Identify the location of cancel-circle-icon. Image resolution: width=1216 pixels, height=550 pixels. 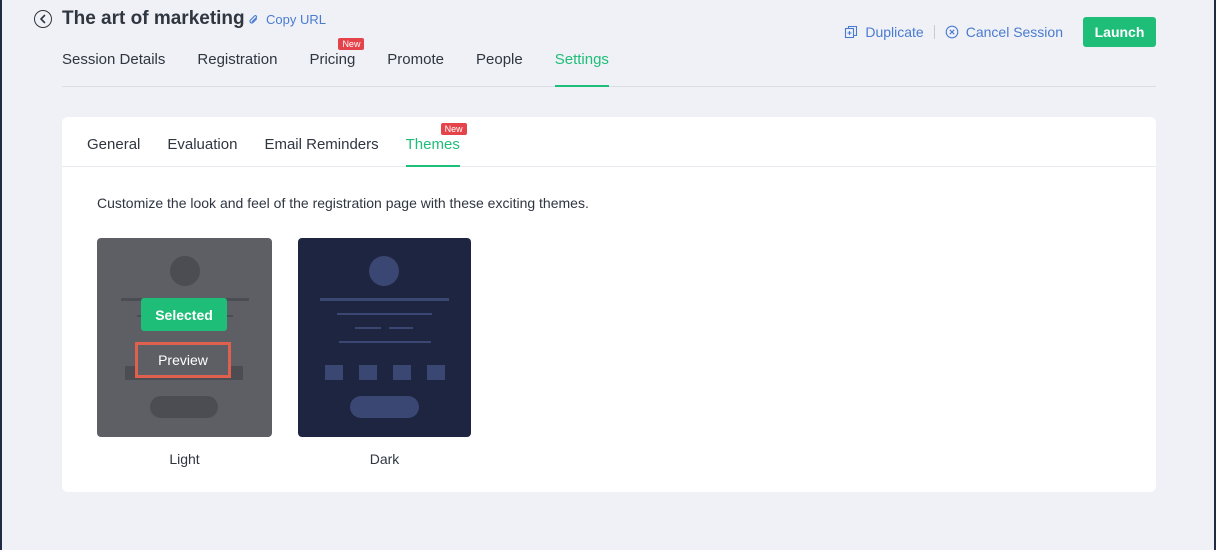
(952, 32).